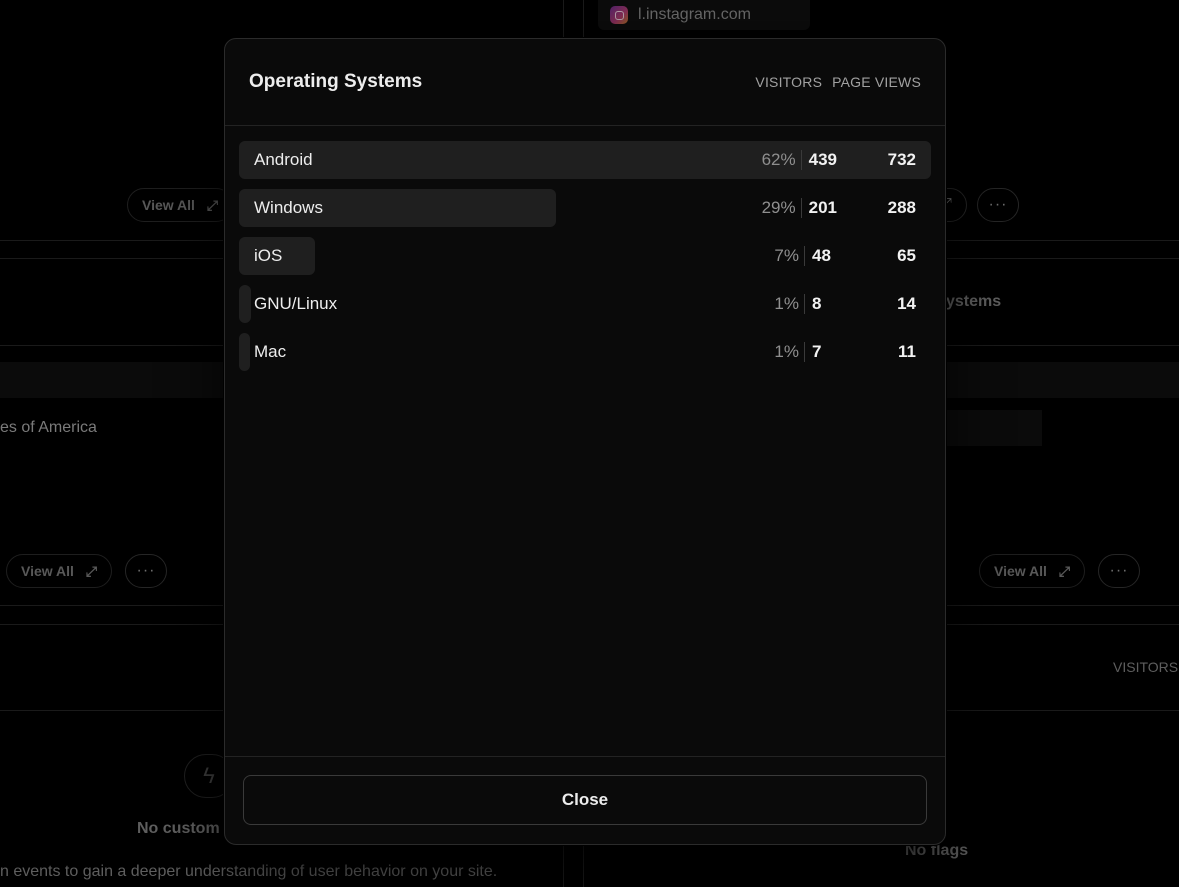  Describe the element at coordinates (822, 159) in the screenshot. I see `visitor-count: 439` at that location.